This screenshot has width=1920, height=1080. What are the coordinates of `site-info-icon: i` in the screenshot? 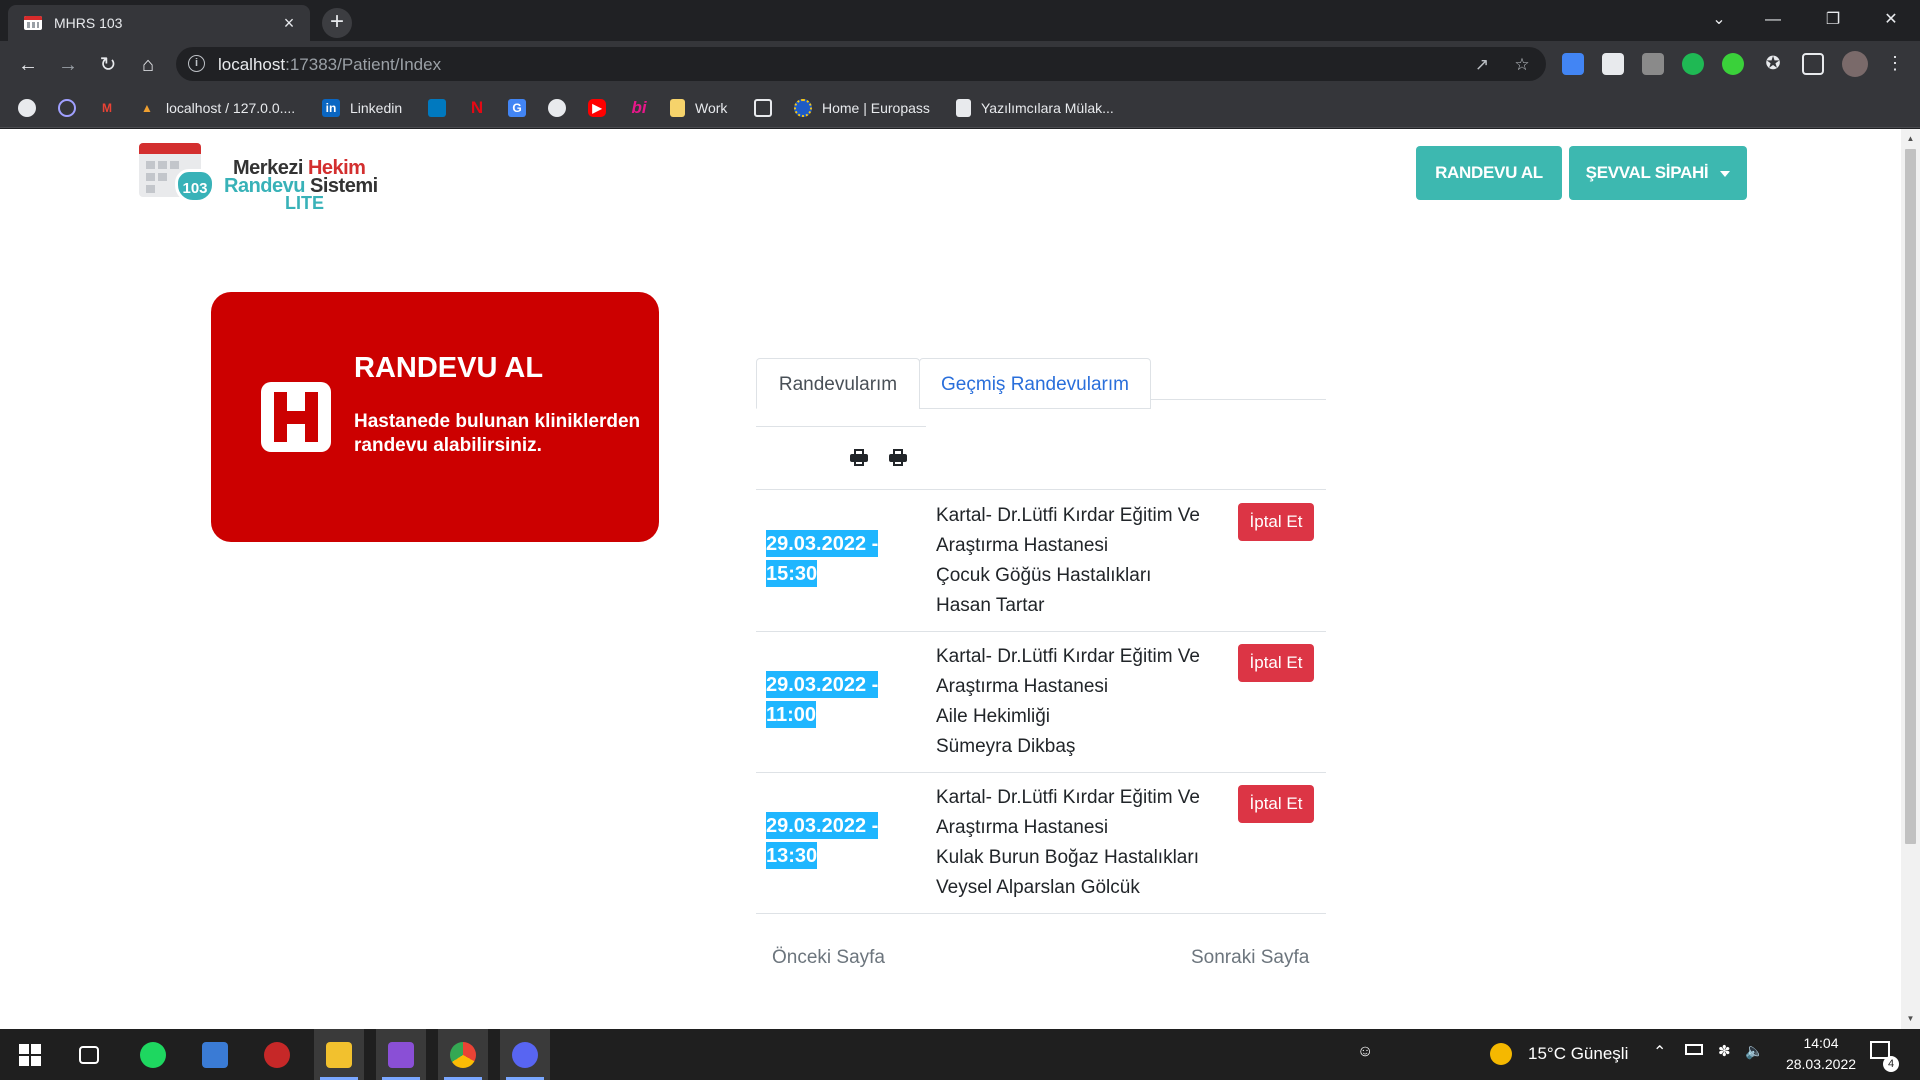 It's located at (196, 63).